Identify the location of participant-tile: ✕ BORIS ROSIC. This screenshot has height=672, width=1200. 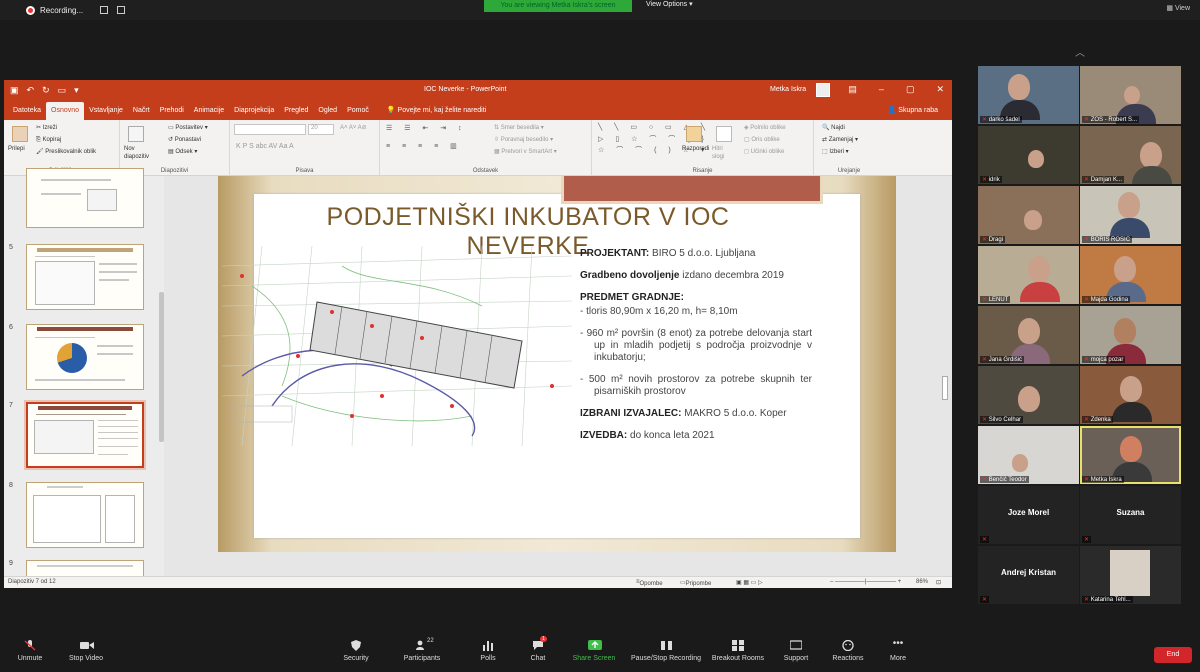
(1130, 215).